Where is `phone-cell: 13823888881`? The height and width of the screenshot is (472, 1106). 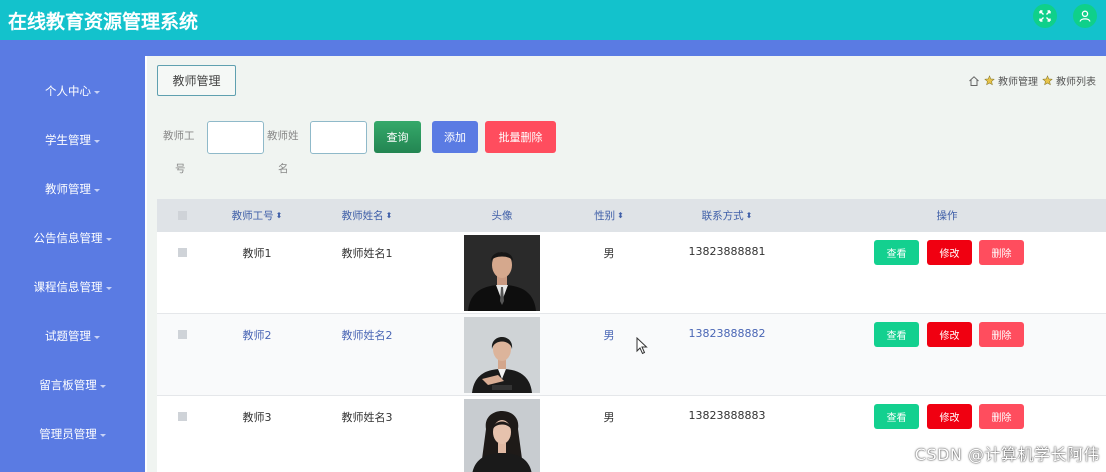 phone-cell: 13823888881 is located at coordinates (727, 251).